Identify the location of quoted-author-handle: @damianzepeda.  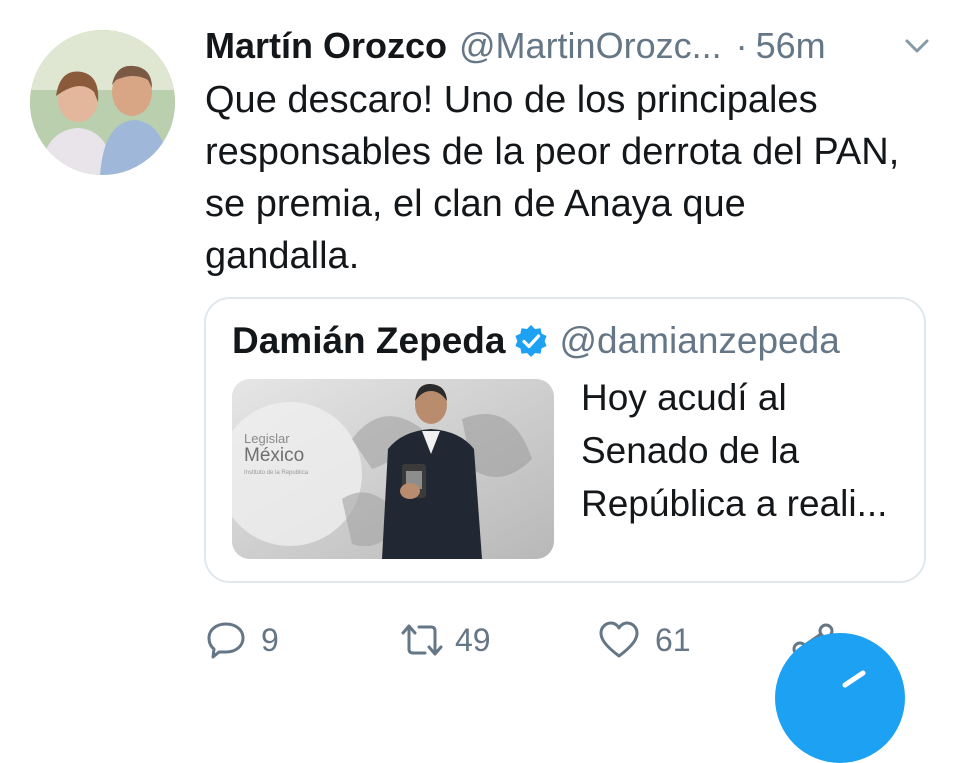
(699, 340).